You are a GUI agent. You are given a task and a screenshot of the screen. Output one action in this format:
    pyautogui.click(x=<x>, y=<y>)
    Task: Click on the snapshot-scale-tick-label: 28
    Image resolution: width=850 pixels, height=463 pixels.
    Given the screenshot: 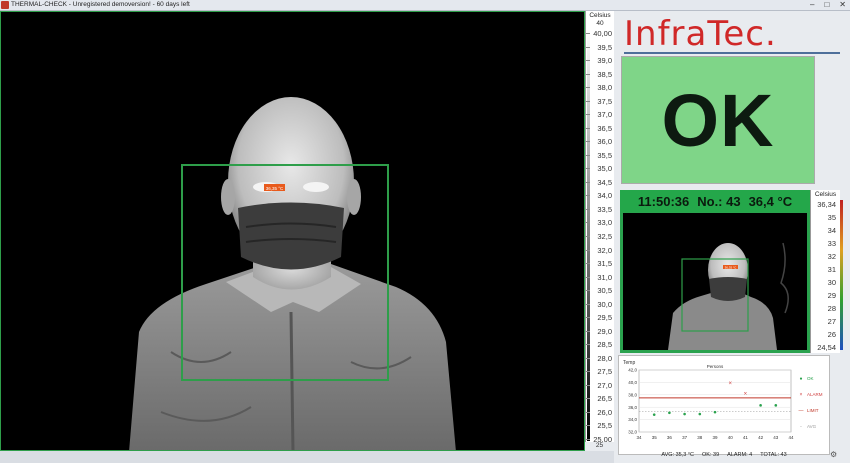 What is the action you would take?
    pyautogui.click(x=831, y=308)
    